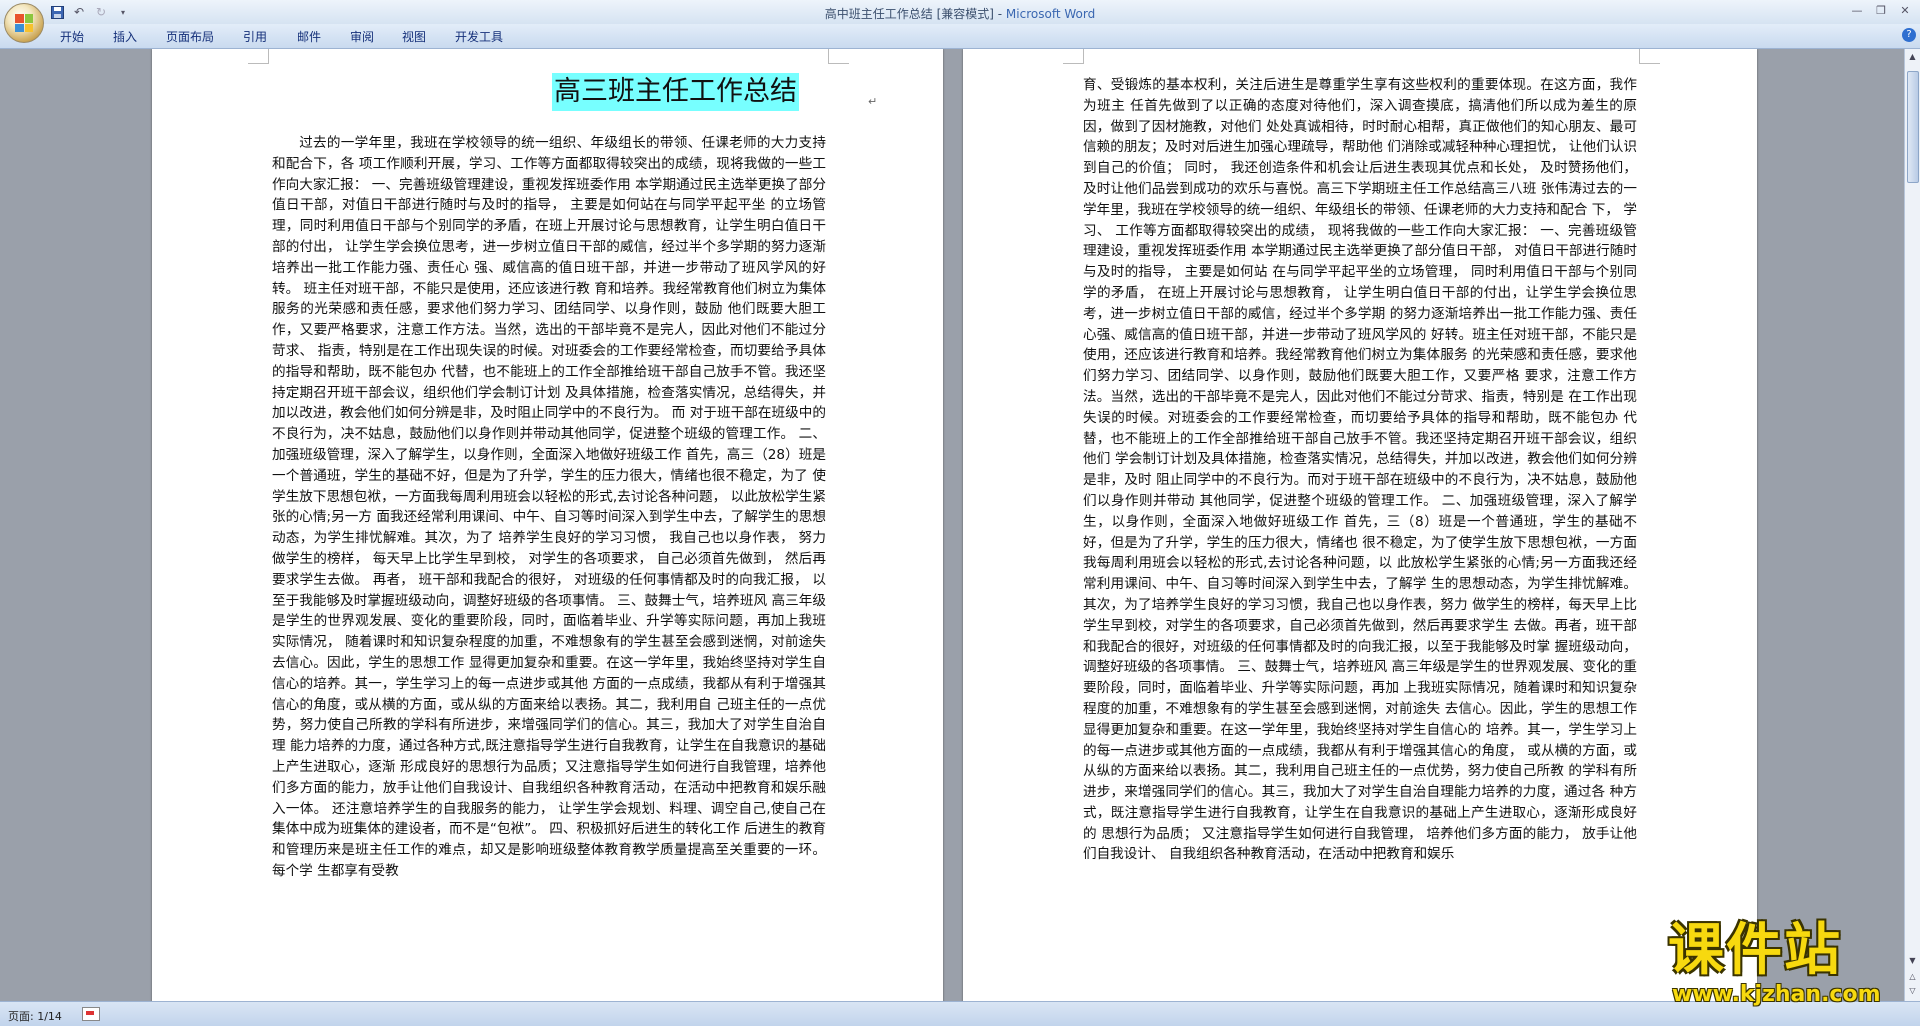 This screenshot has width=1920, height=1026. Describe the element at coordinates (309, 36) in the screenshot. I see `tab-mailings: 邮件` at that location.